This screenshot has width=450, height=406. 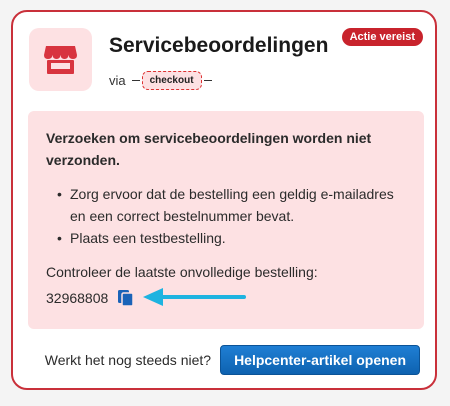 I want to click on card-title: Servicebeoordelingen, so click(x=219, y=45).